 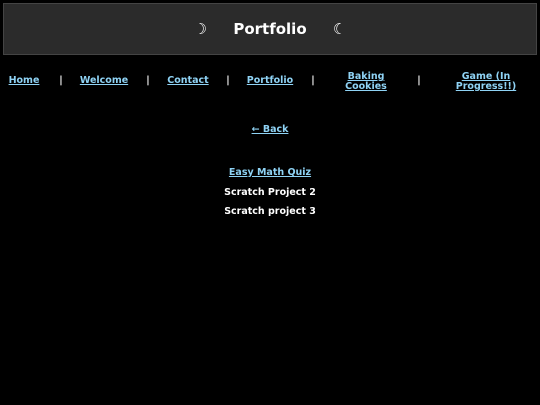 I want to click on back-link: ← Back, so click(x=270, y=129).